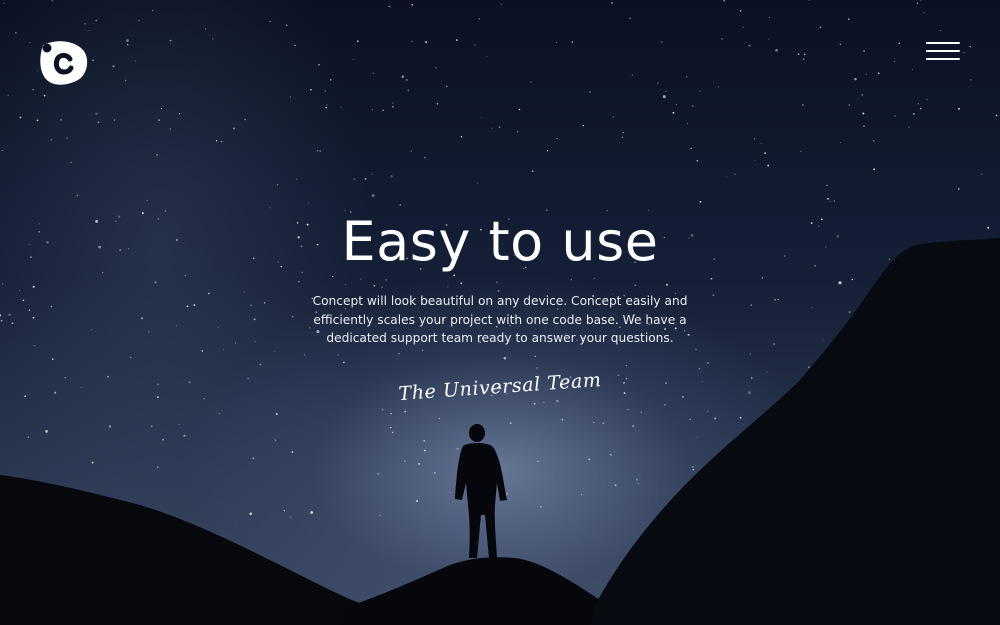 The width and height of the screenshot is (1000, 625). I want to click on hero-headline: Easy to use, so click(500, 241).